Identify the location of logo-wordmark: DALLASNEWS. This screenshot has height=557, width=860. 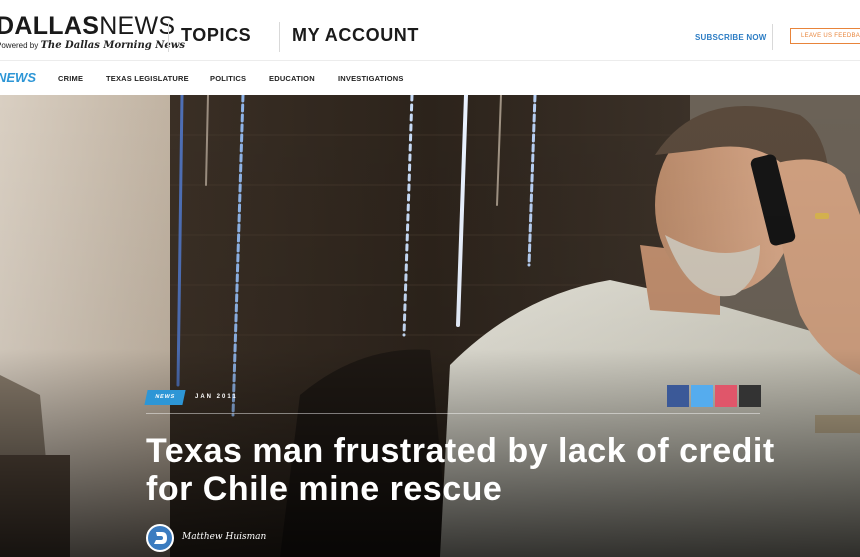
(88, 26).